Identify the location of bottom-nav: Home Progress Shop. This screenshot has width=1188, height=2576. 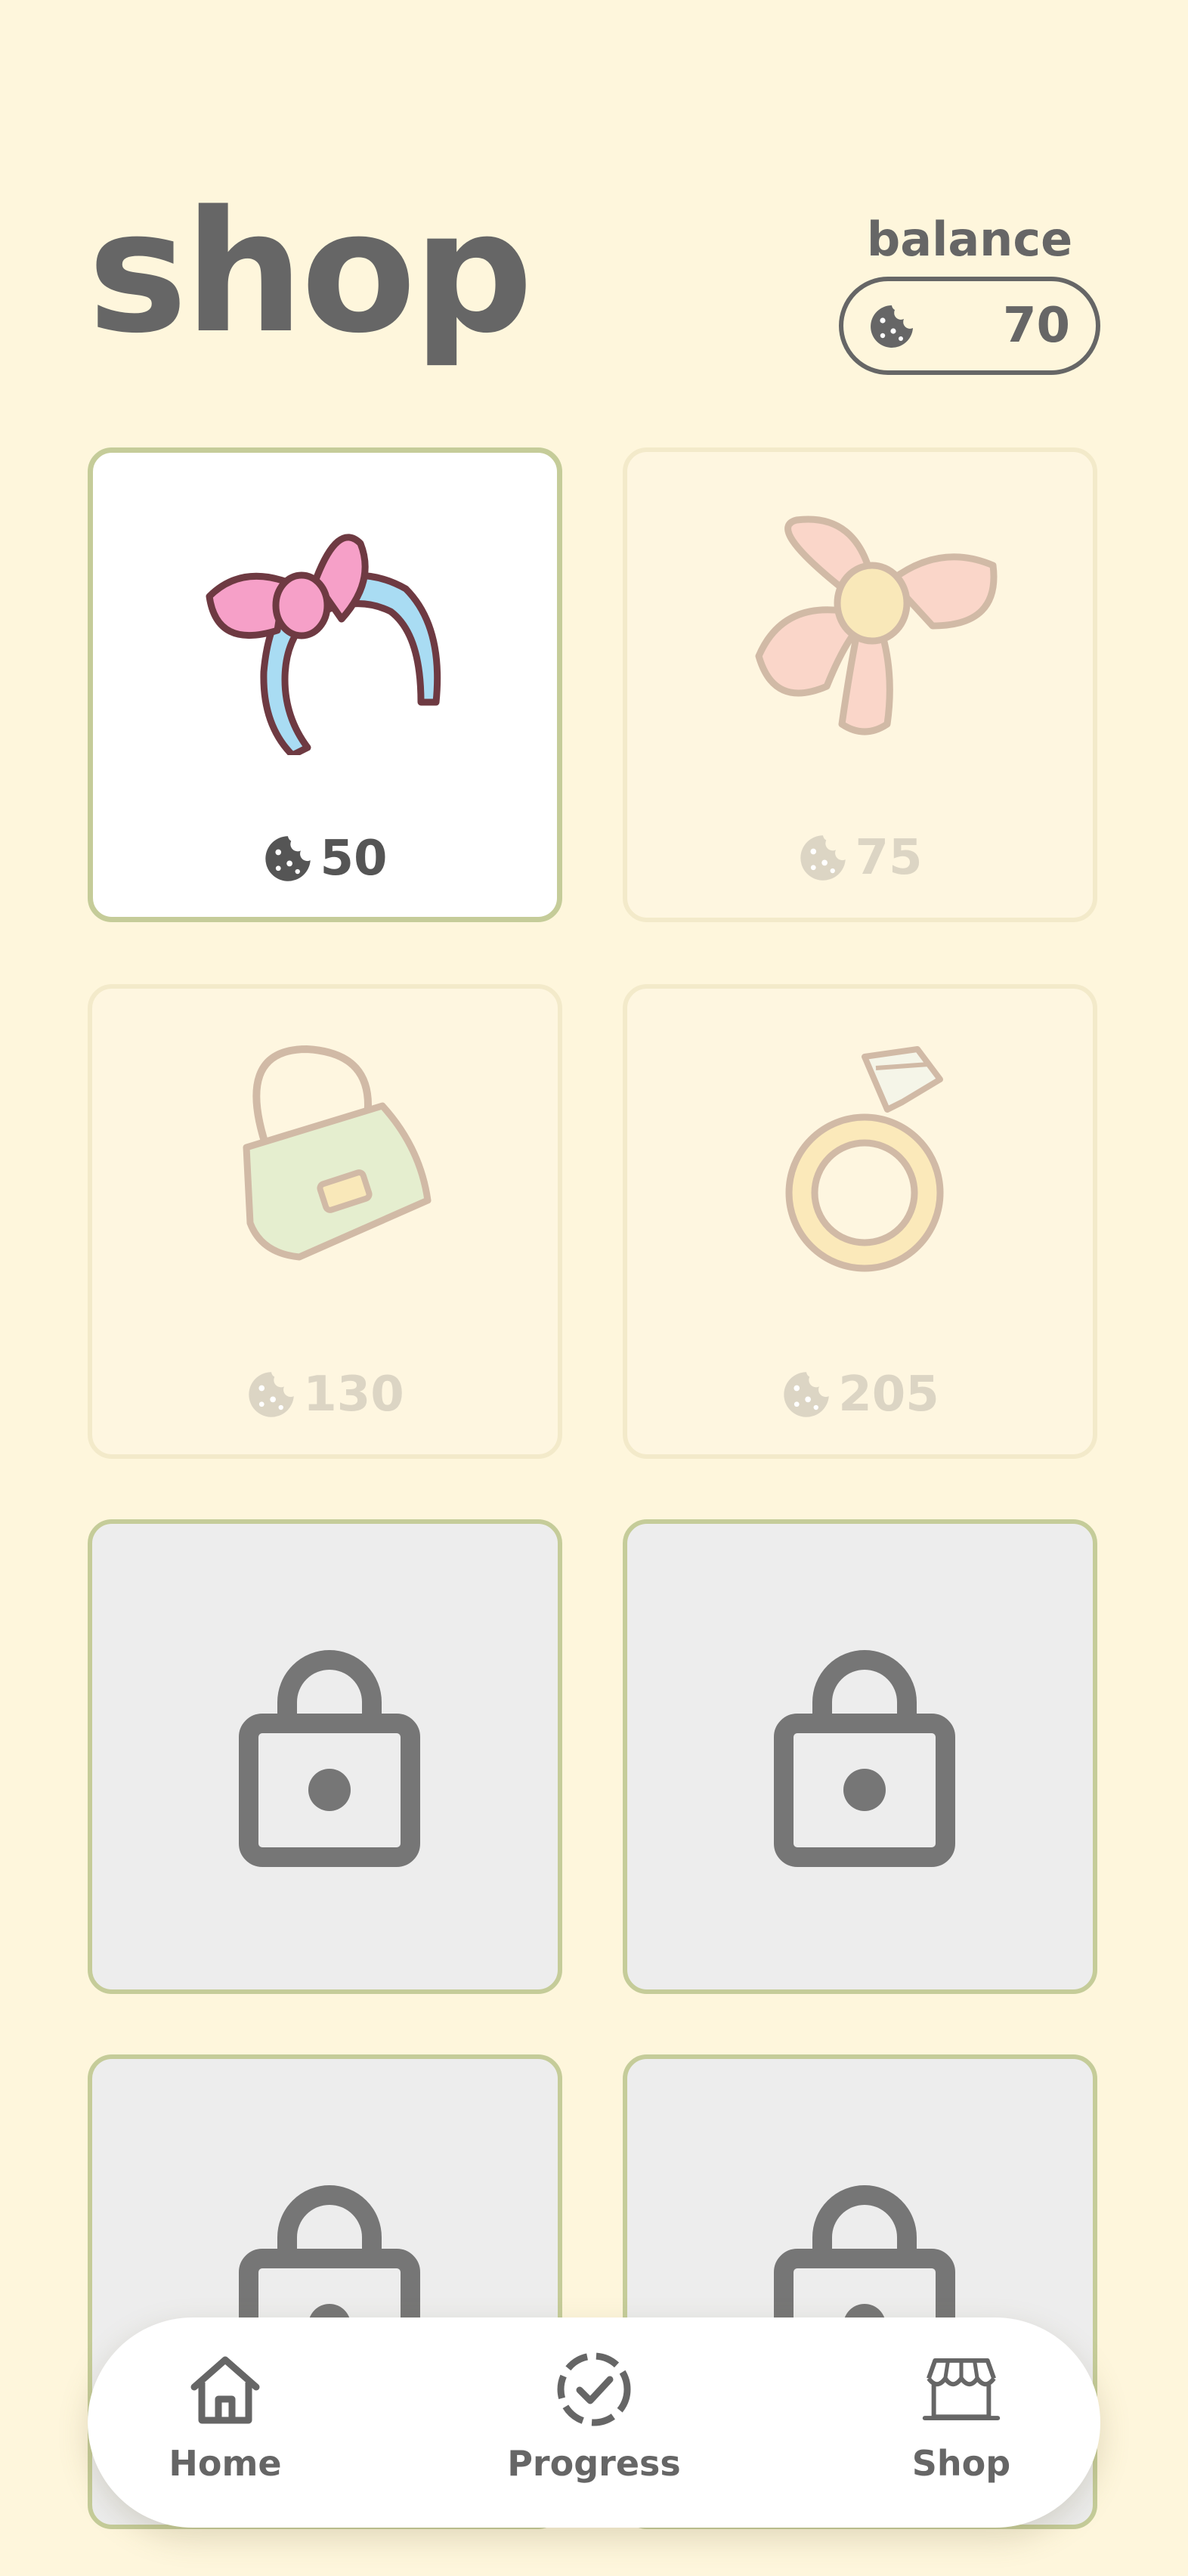
(594, 2422).